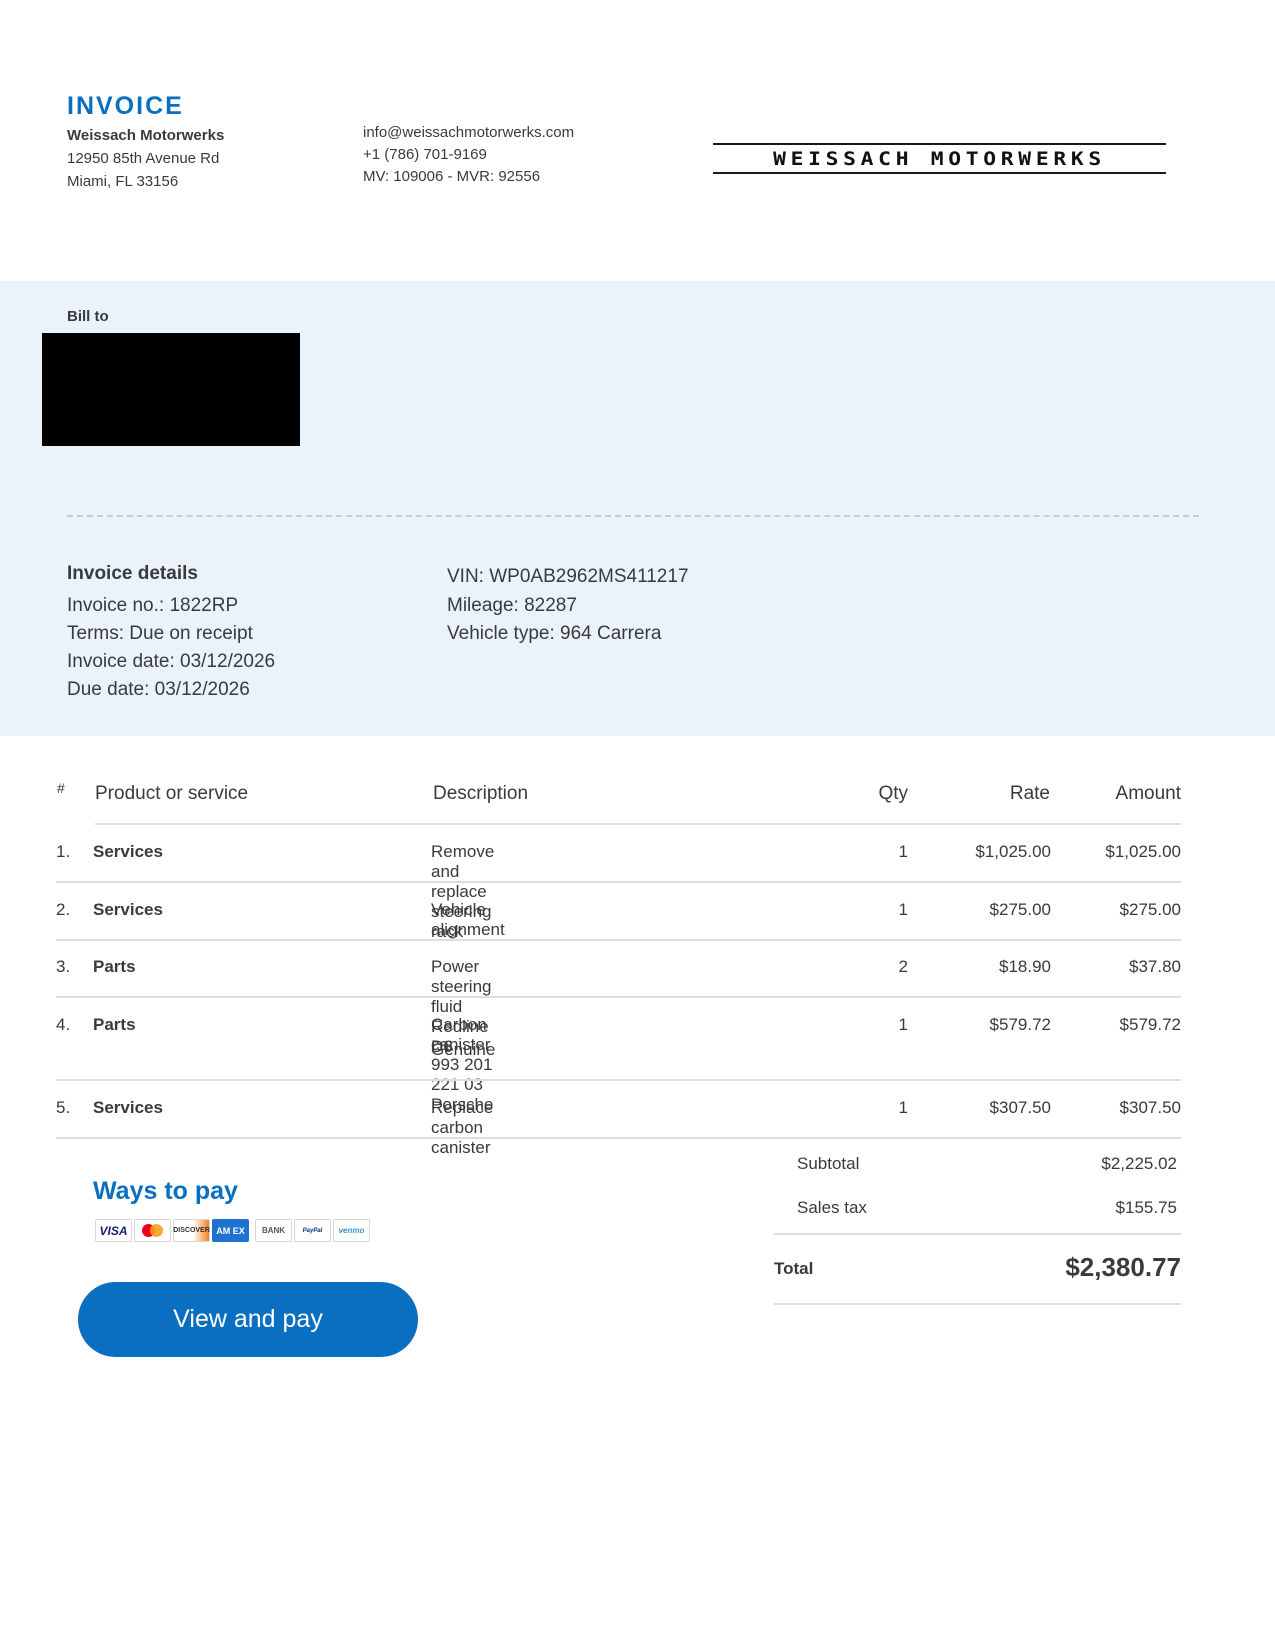  Describe the element at coordinates (481, 793) in the screenshot. I see `column-header-description: Description` at that location.